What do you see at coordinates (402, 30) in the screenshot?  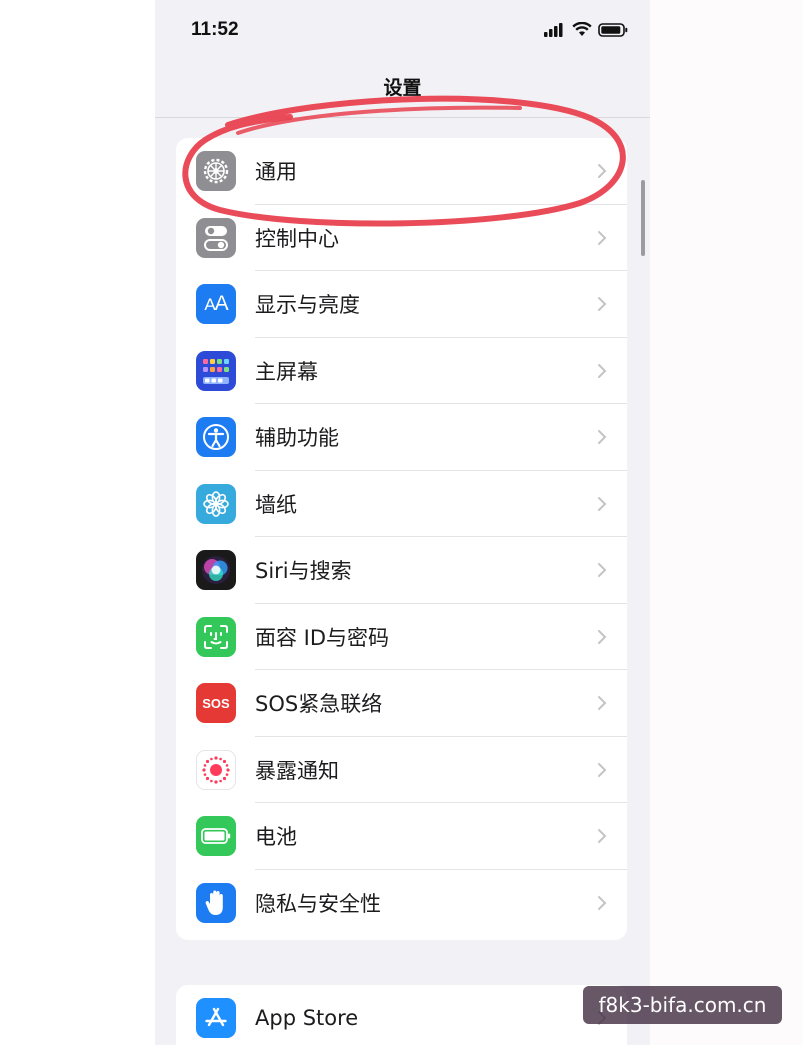 I see `status-bar: 11:52` at bounding box center [402, 30].